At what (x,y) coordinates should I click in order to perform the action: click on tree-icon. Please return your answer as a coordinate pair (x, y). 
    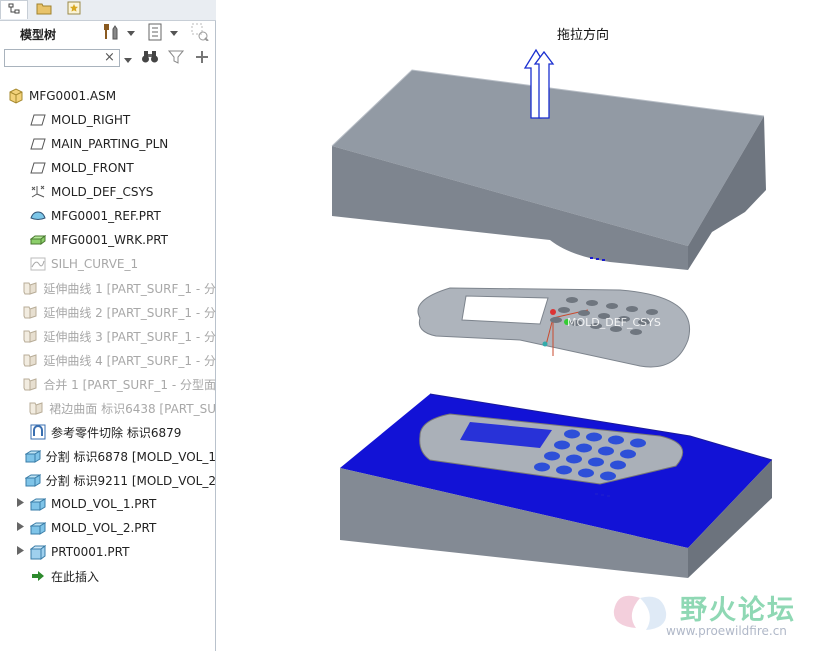
    Looking at the image, I should click on (14, 10).